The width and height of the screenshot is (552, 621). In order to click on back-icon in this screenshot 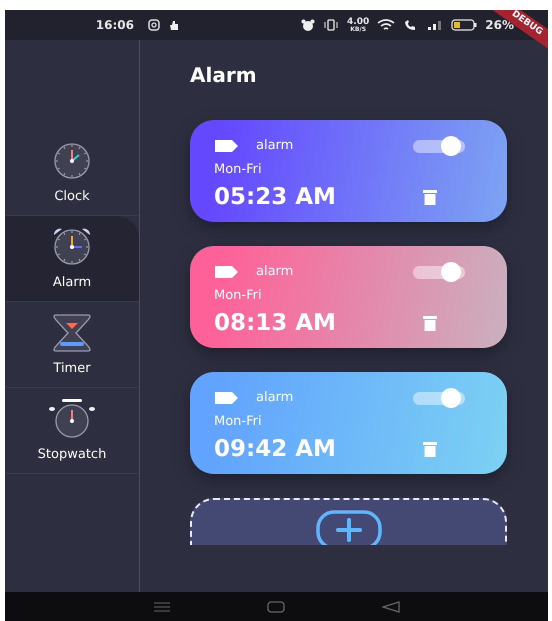, I will do `click(391, 606)`.